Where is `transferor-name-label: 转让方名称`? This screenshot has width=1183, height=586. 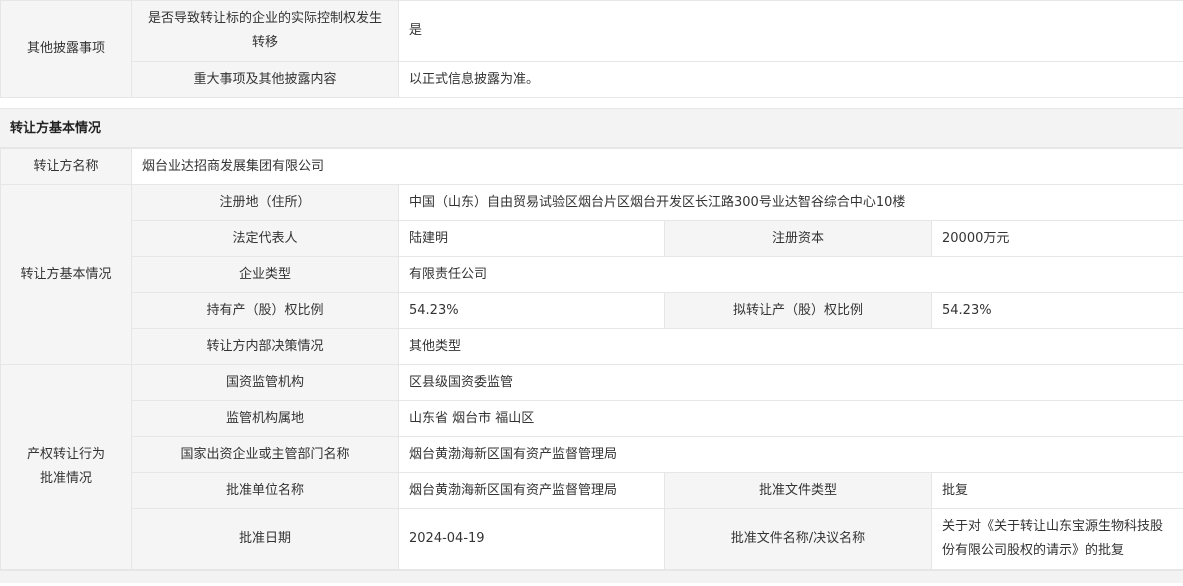 transferor-name-label: 转让方名称 is located at coordinates (66, 166).